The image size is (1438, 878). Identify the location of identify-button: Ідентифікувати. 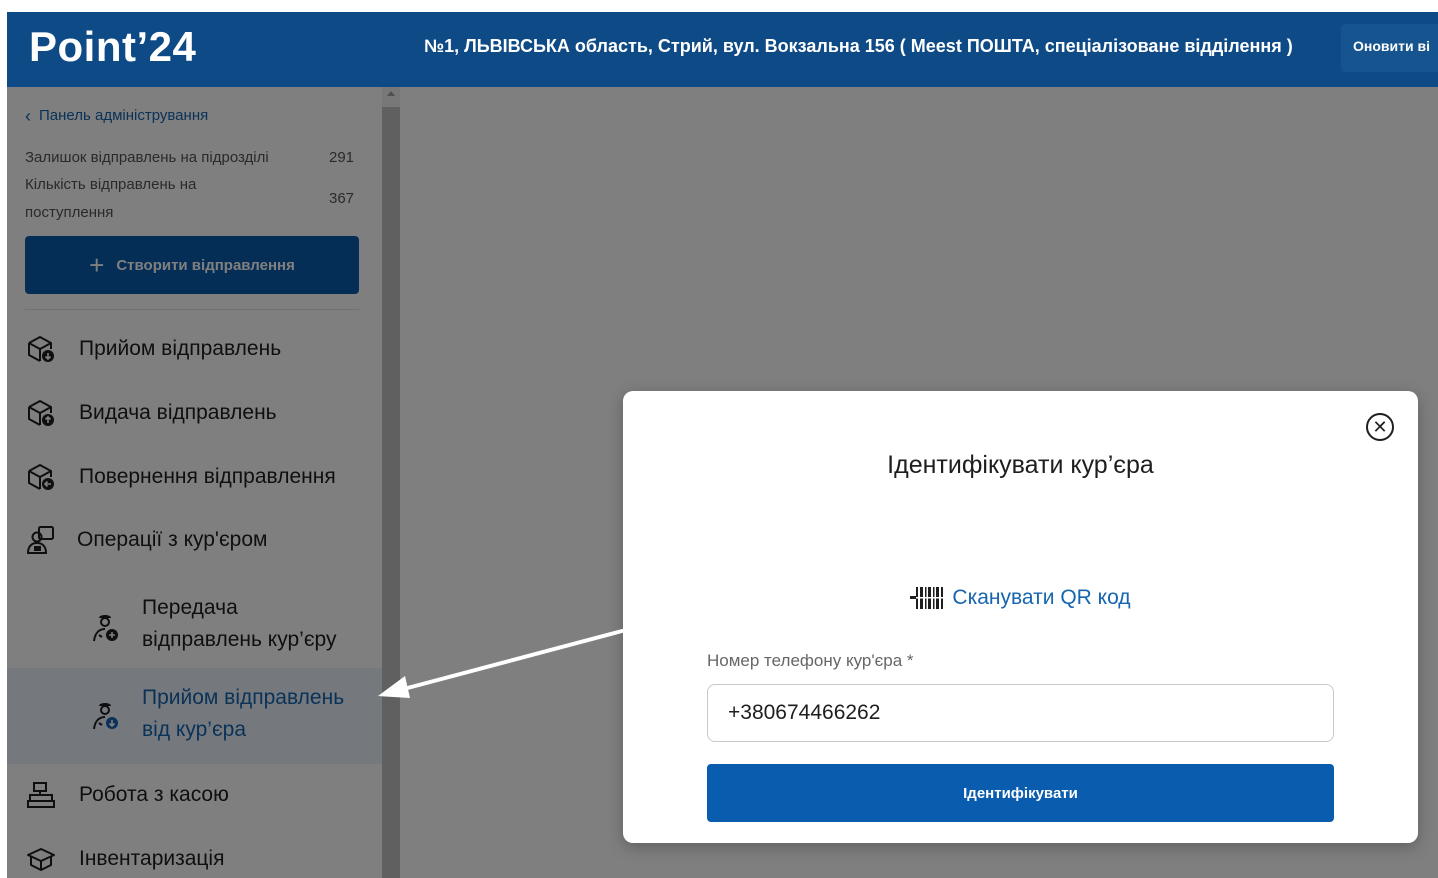
(1020, 793).